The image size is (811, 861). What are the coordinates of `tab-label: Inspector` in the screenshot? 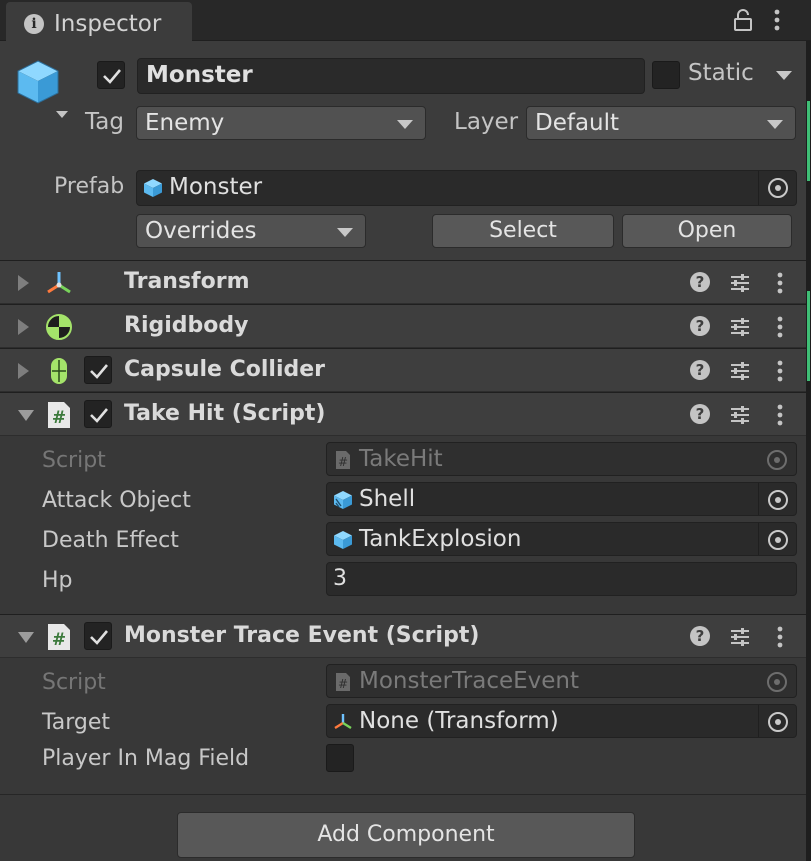 It's located at (108, 24).